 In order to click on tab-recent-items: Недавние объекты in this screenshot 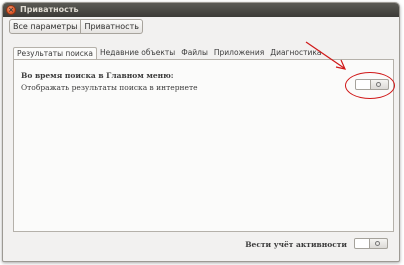, I will do `click(137, 53)`.